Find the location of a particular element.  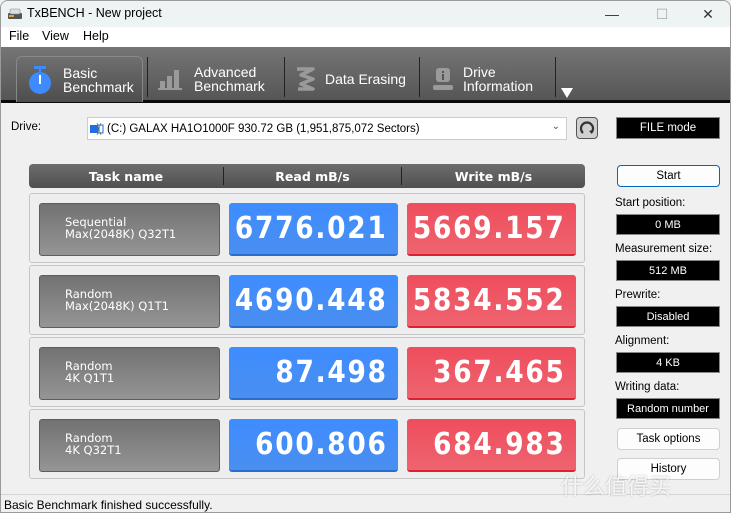

refresh-icon is located at coordinates (587, 127).